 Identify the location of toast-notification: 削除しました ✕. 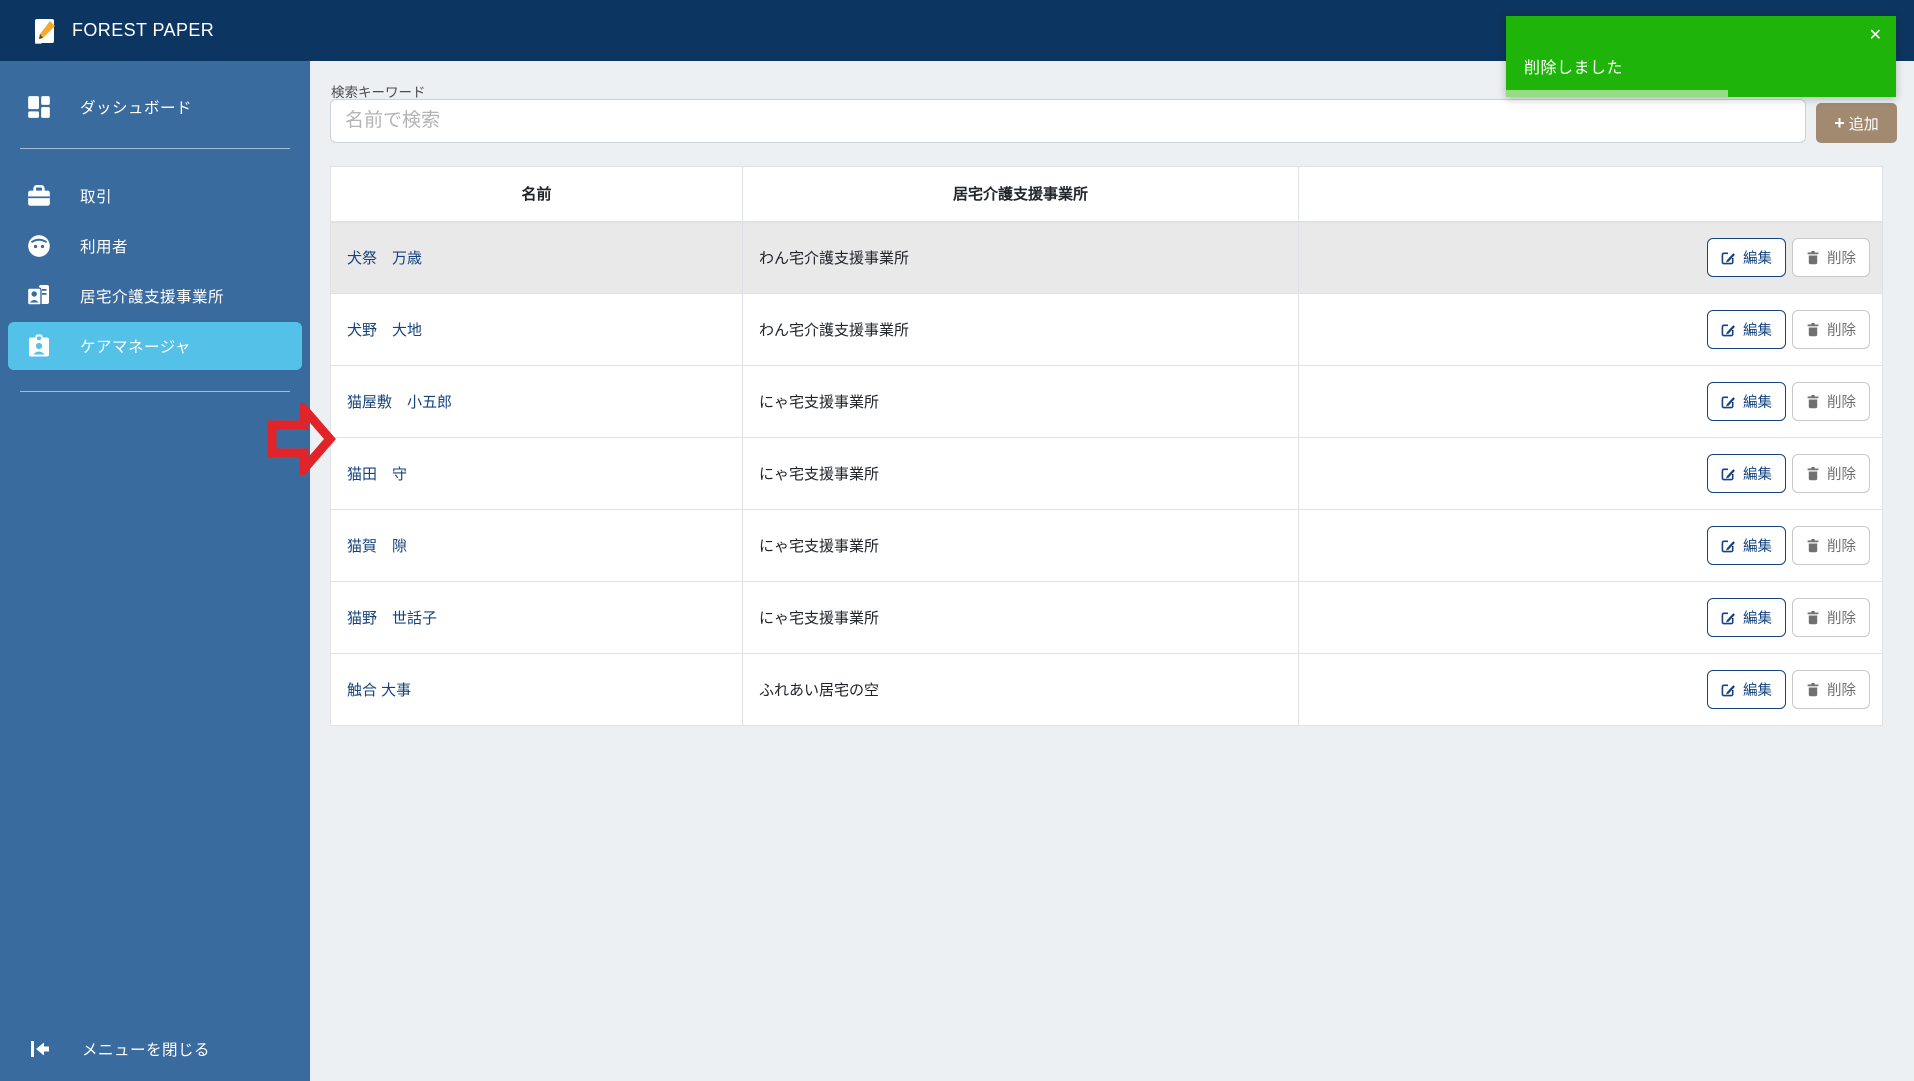
(1701, 56).